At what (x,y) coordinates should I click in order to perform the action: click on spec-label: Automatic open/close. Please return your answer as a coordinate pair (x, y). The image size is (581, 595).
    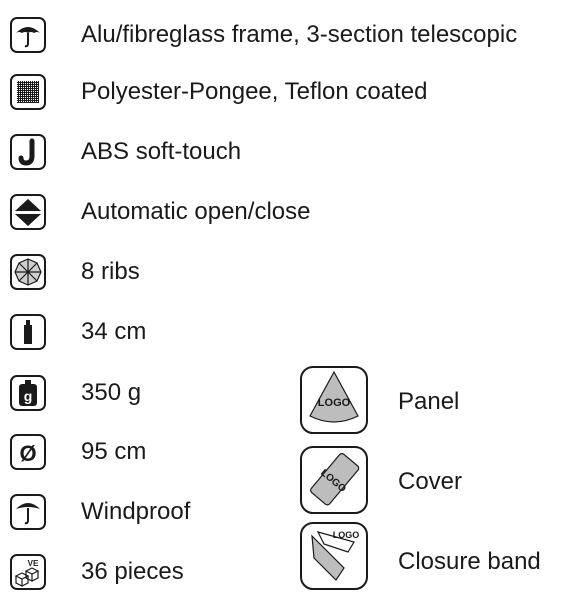
    Looking at the image, I should click on (196, 211).